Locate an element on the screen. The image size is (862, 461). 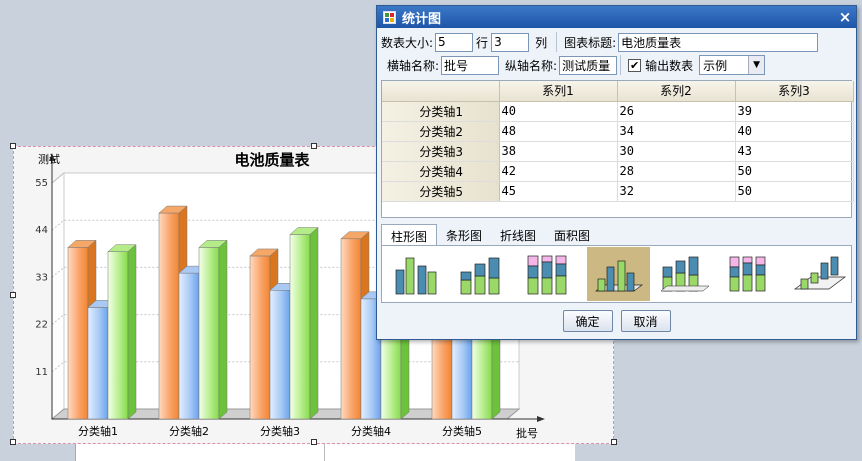
x-tick-label: 分类轴1 is located at coordinates (98, 431).